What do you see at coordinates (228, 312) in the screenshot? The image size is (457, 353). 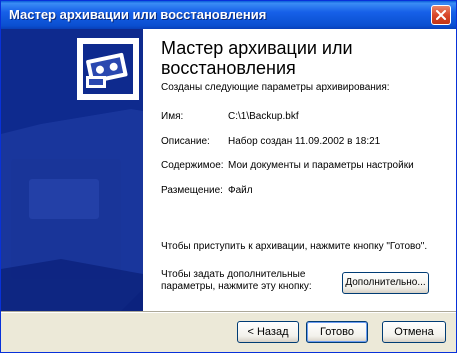 I see `button-separator` at bounding box center [228, 312].